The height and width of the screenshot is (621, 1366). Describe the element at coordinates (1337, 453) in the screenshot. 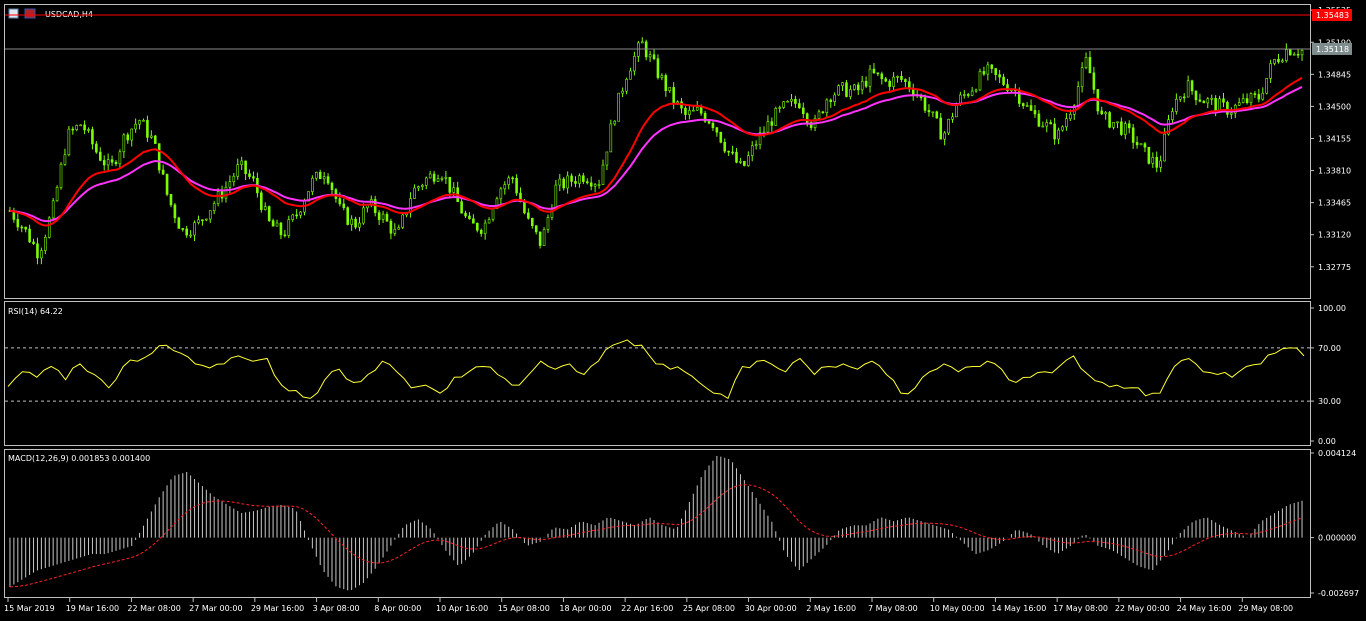

I see `macd-tick-label: 0.004124` at that location.